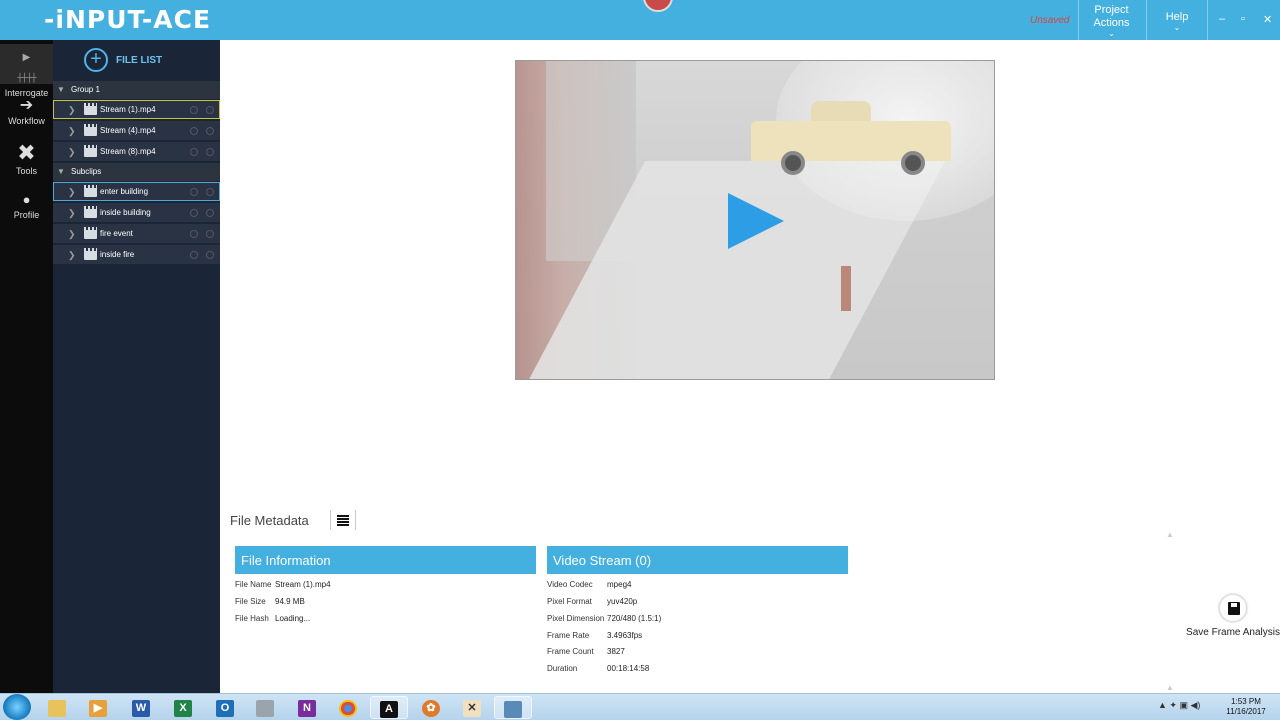 This screenshot has width=1280, height=720. Describe the element at coordinates (136, 130) in the screenshot. I see `list-item: ❯ Stream (4).mp4` at that location.